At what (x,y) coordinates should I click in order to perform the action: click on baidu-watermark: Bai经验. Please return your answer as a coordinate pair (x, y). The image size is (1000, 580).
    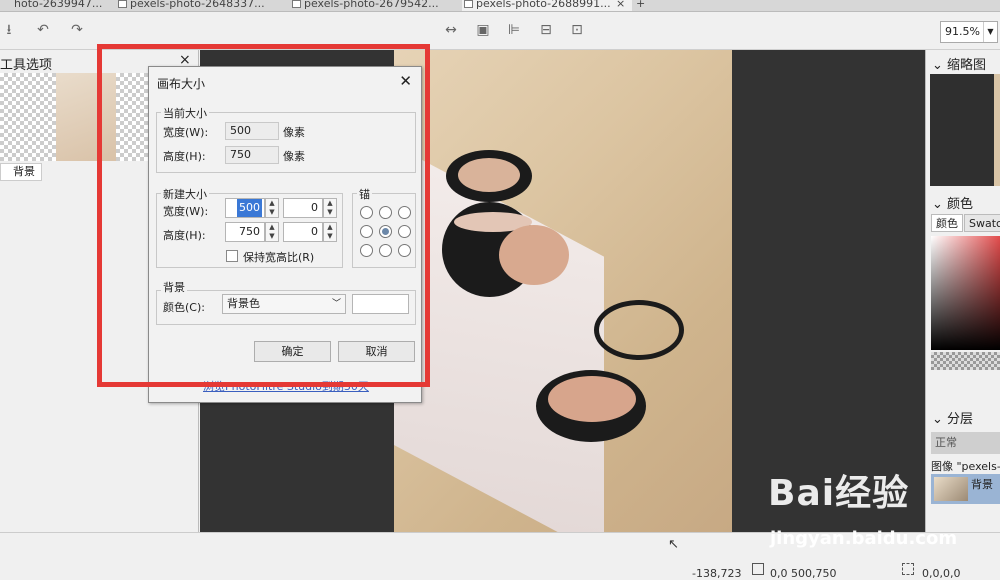
    Looking at the image, I should click on (839, 493).